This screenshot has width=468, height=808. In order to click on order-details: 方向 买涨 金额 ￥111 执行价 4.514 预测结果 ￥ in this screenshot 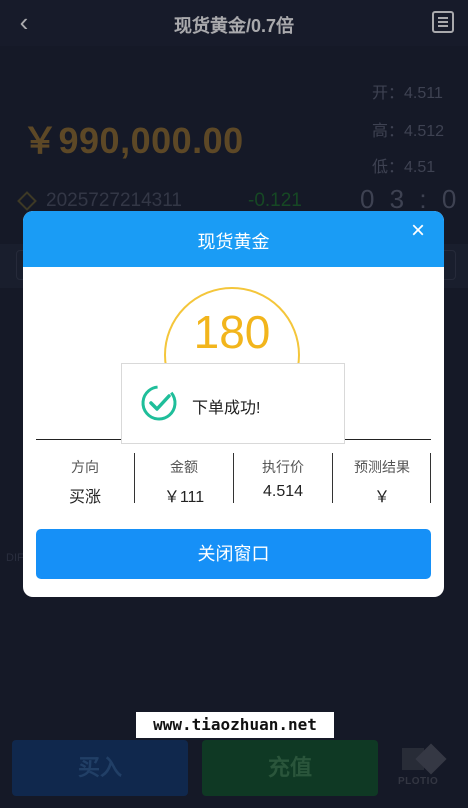, I will do `click(233, 480)`.